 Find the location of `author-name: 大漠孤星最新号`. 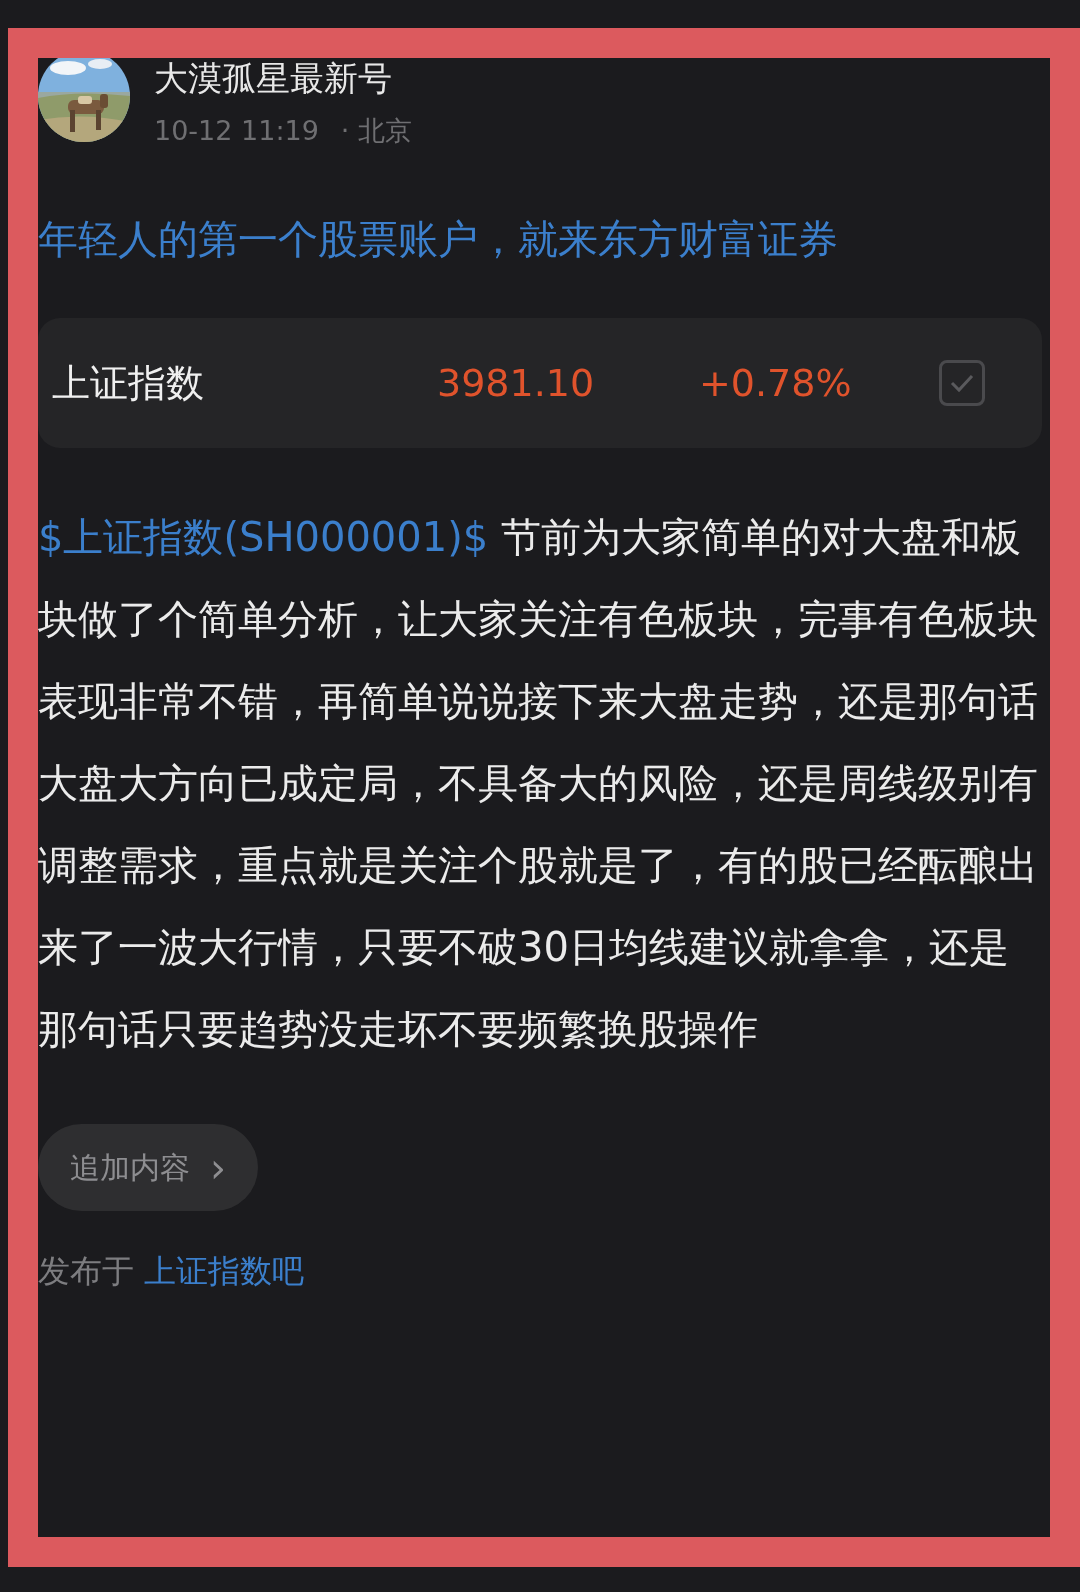

author-name: 大漠孤星最新号 is located at coordinates (283, 78).